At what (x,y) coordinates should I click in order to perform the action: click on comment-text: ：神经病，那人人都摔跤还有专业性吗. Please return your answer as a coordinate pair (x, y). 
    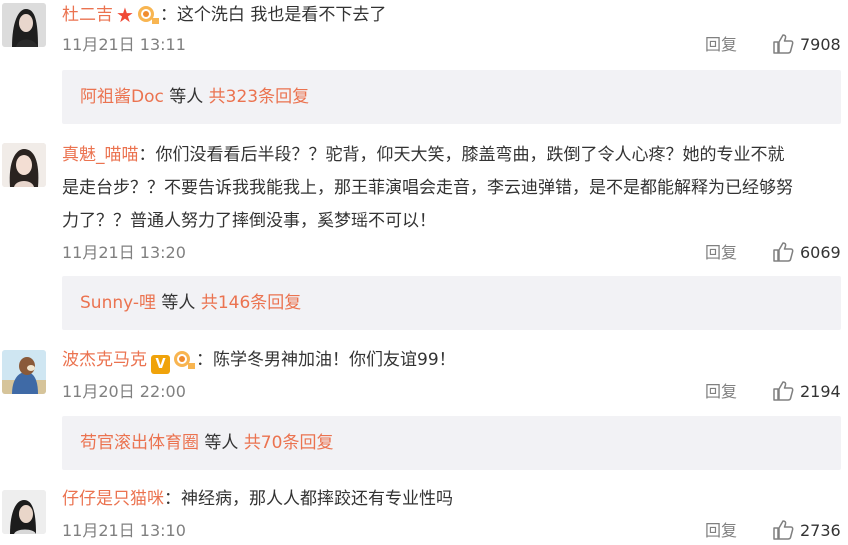
    Looking at the image, I should click on (308, 499).